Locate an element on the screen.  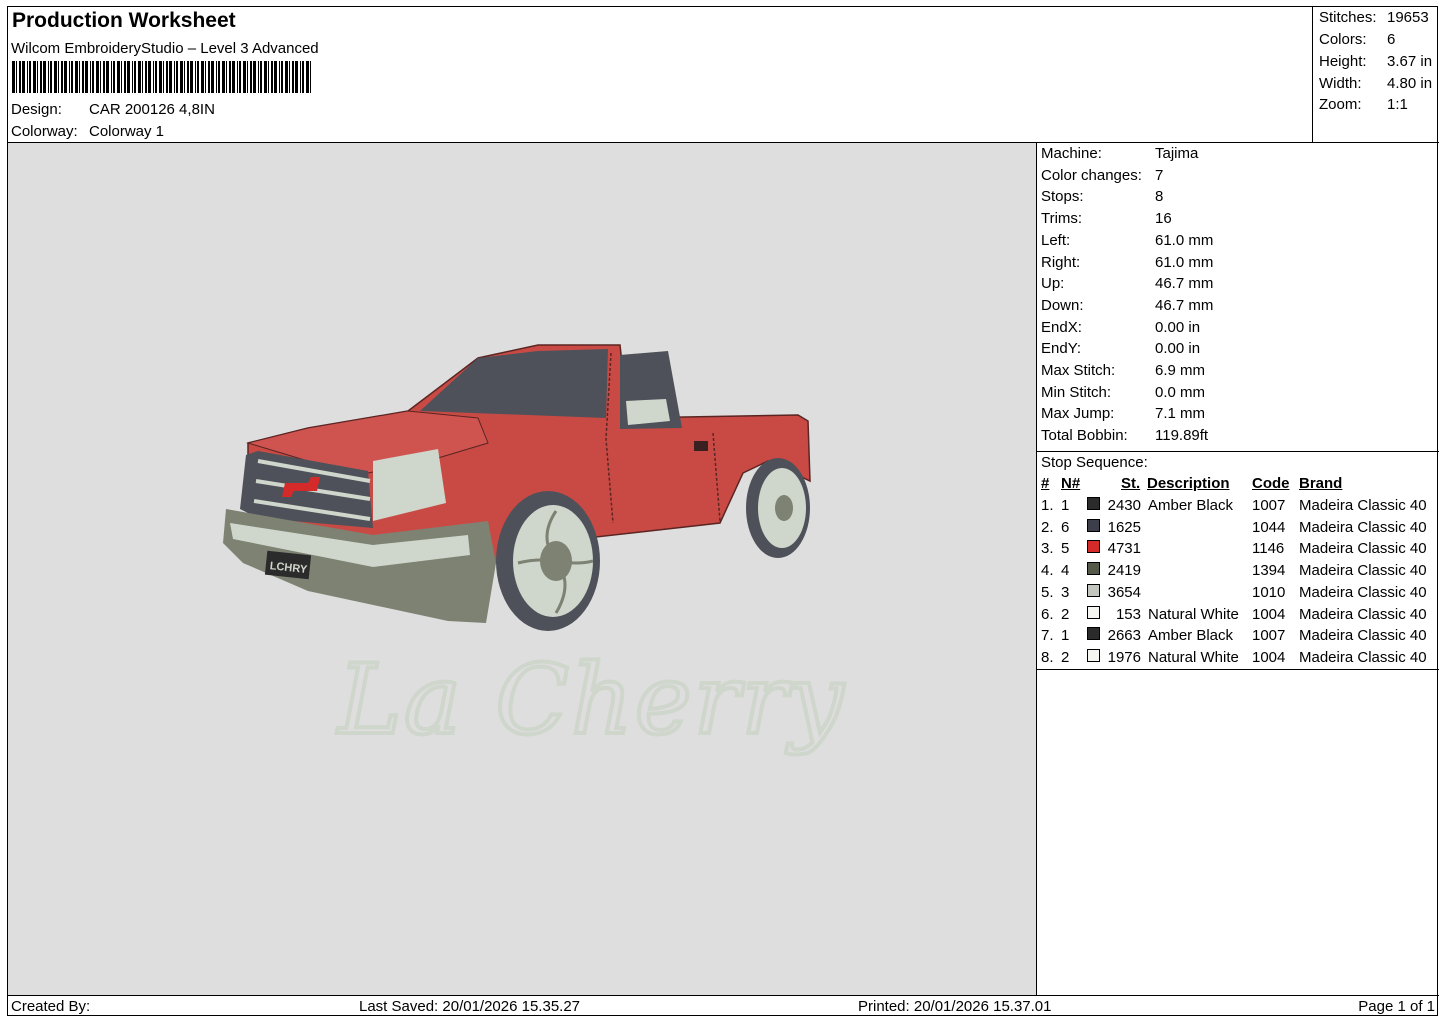
col-code: Code is located at coordinates (1271, 483).